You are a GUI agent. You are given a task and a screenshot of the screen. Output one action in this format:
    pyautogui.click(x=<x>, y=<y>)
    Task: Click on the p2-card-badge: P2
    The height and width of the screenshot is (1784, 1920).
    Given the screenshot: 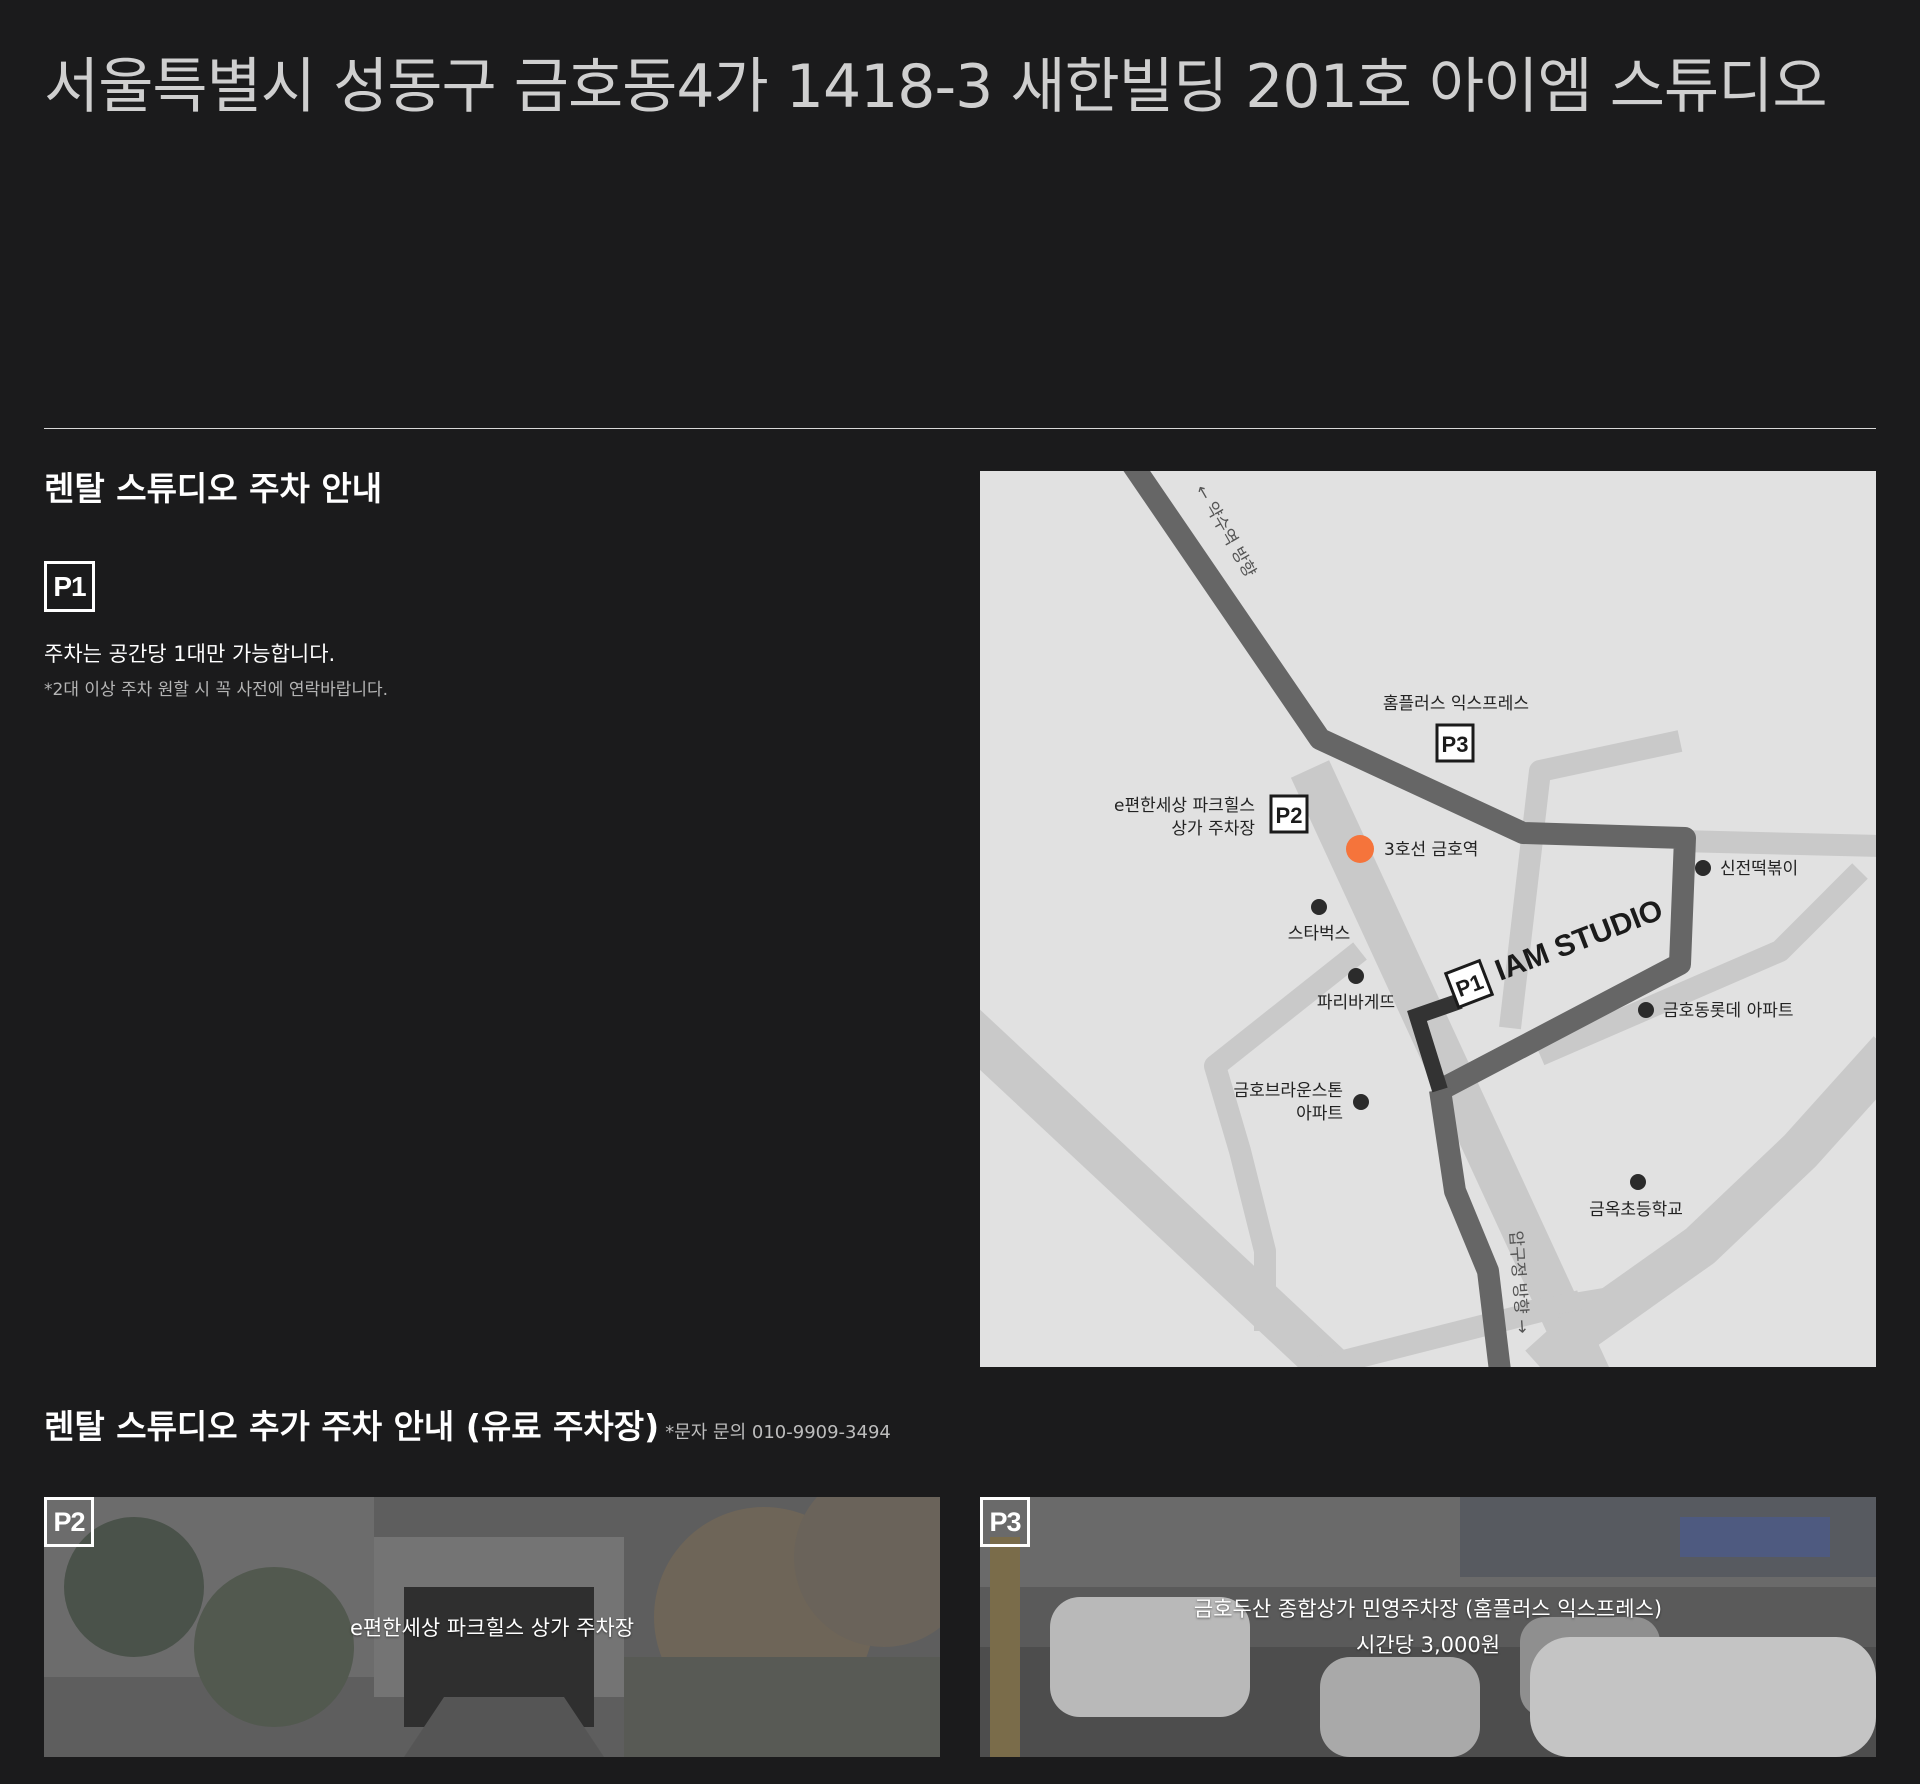 What is the action you would take?
    pyautogui.click(x=69, y=1522)
    